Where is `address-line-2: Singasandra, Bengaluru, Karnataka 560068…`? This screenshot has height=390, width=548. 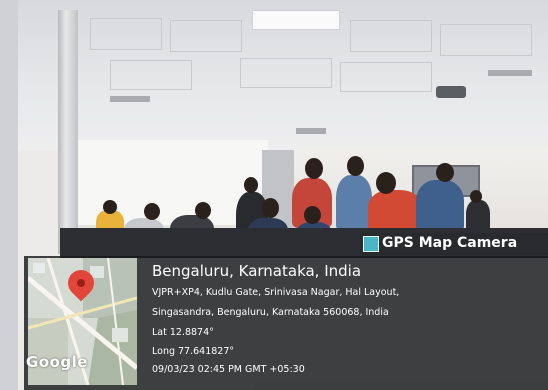
address-line-2: Singasandra, Bengaluru, Karnataka 560068… is located at coordinates (270, 312).